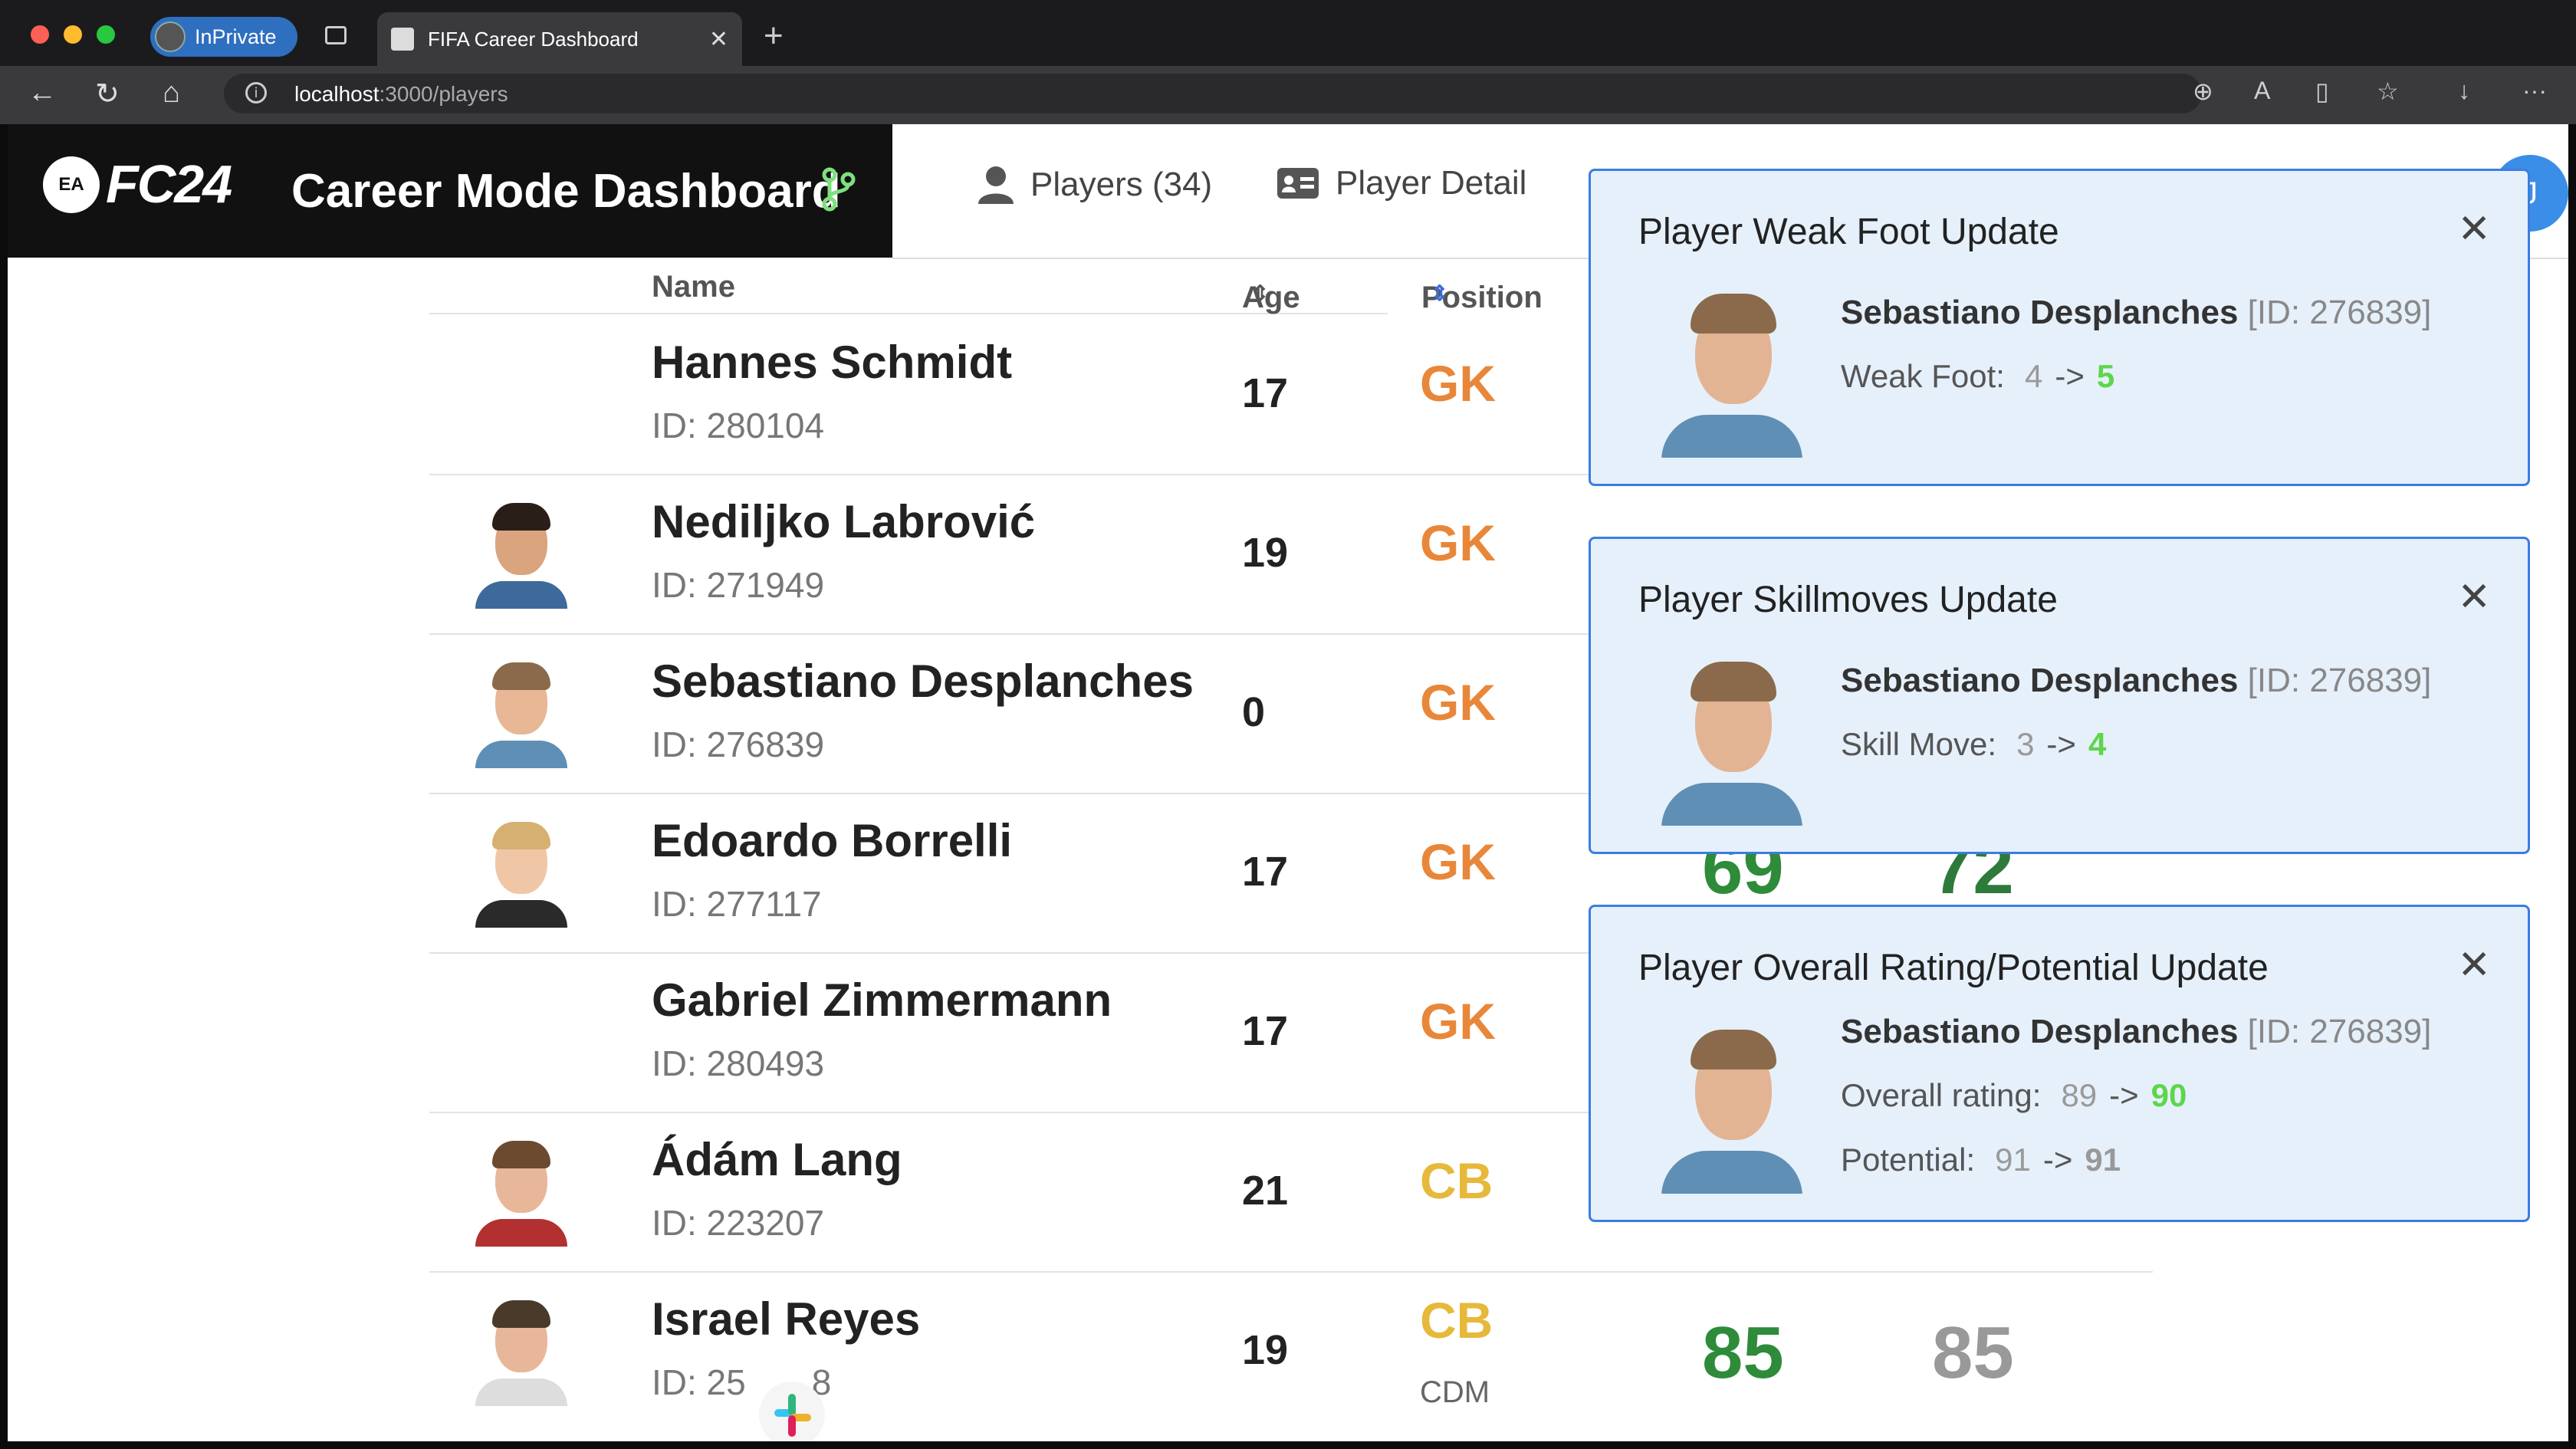 The height and width of the screenshot is (1449, 2576). Describe the element at coordinates (73, 34) in the screenshot. I see `minimize-window-button` at that location.